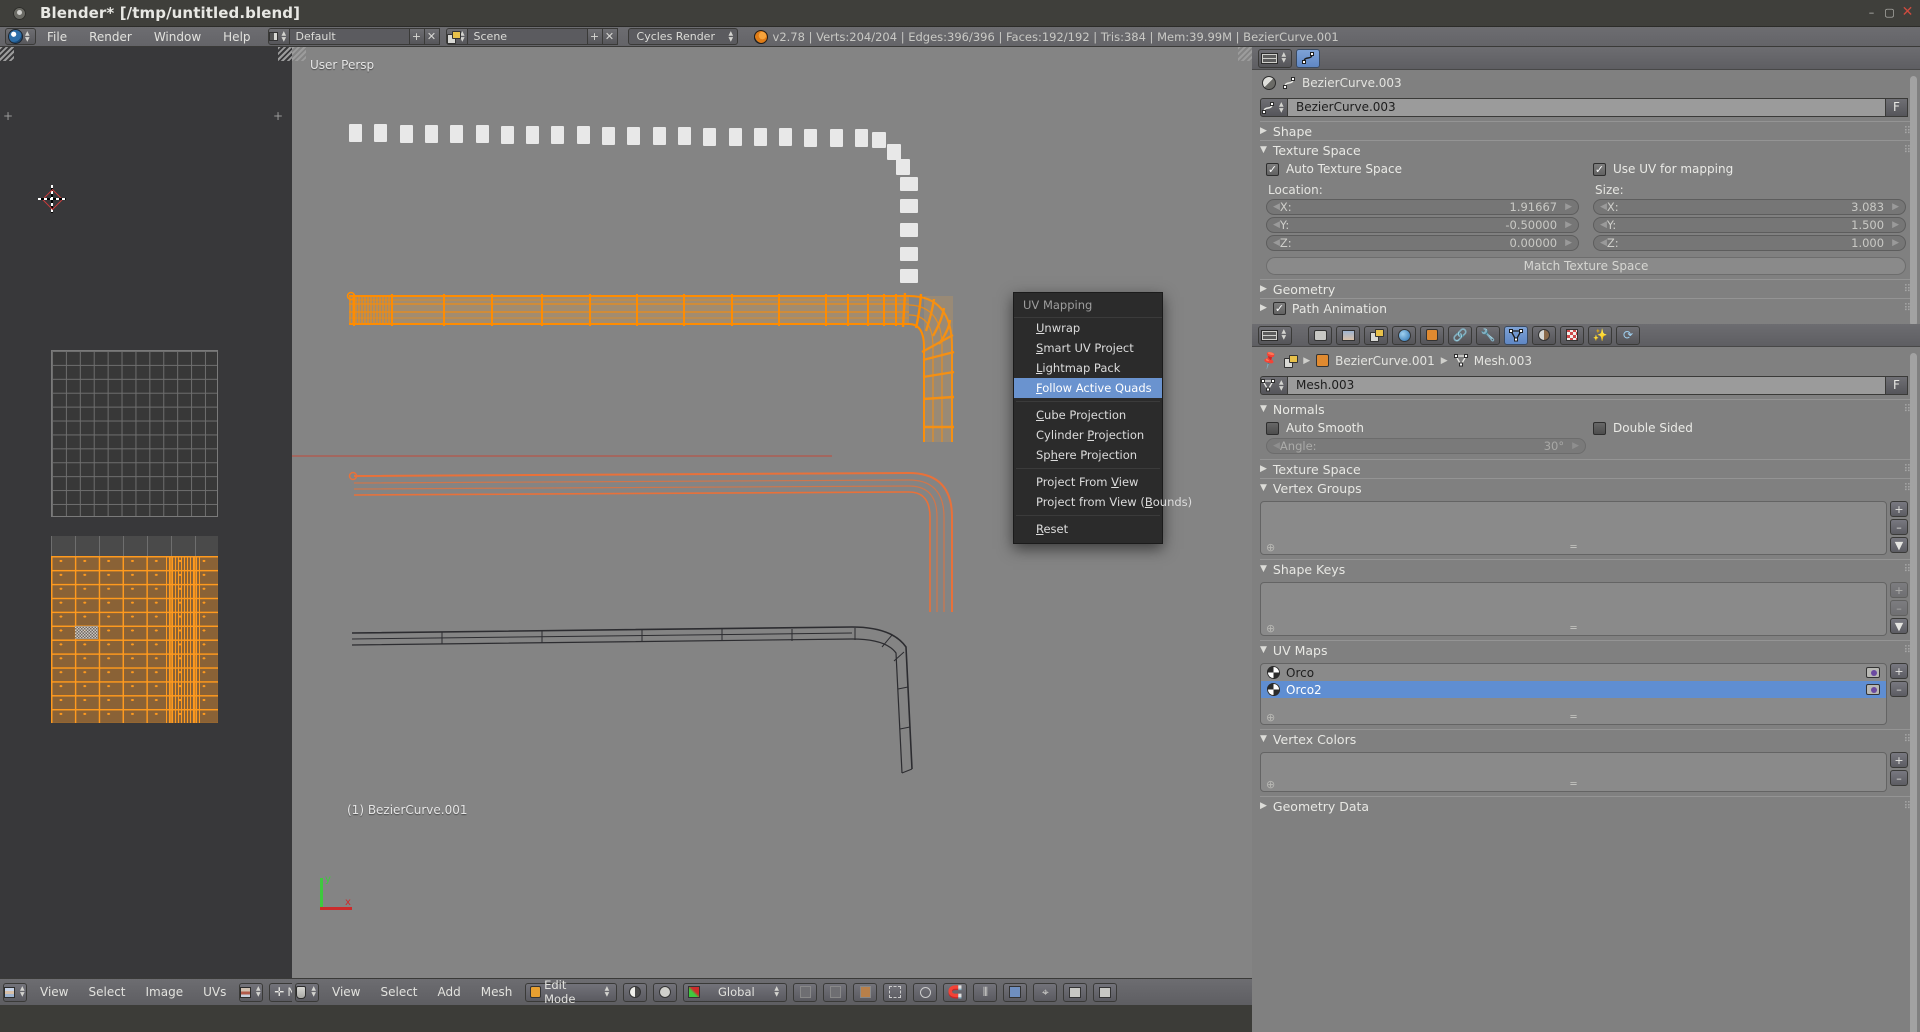  I want to click on toolbar-expand-icon: +, so click(8, 116).